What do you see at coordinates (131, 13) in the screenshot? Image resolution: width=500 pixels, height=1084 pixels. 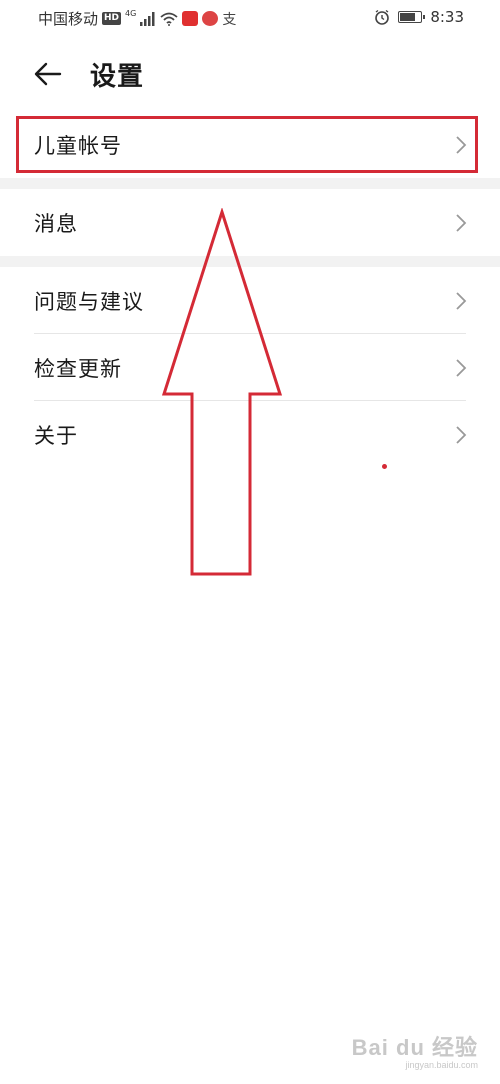 I see `network-type-label: 4G` at bounding box center [131, 13].